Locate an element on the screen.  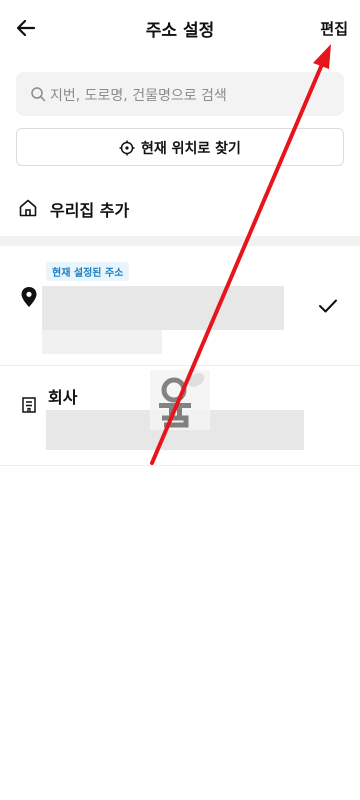
location-pin-icon is located at coordinates (29, 297).